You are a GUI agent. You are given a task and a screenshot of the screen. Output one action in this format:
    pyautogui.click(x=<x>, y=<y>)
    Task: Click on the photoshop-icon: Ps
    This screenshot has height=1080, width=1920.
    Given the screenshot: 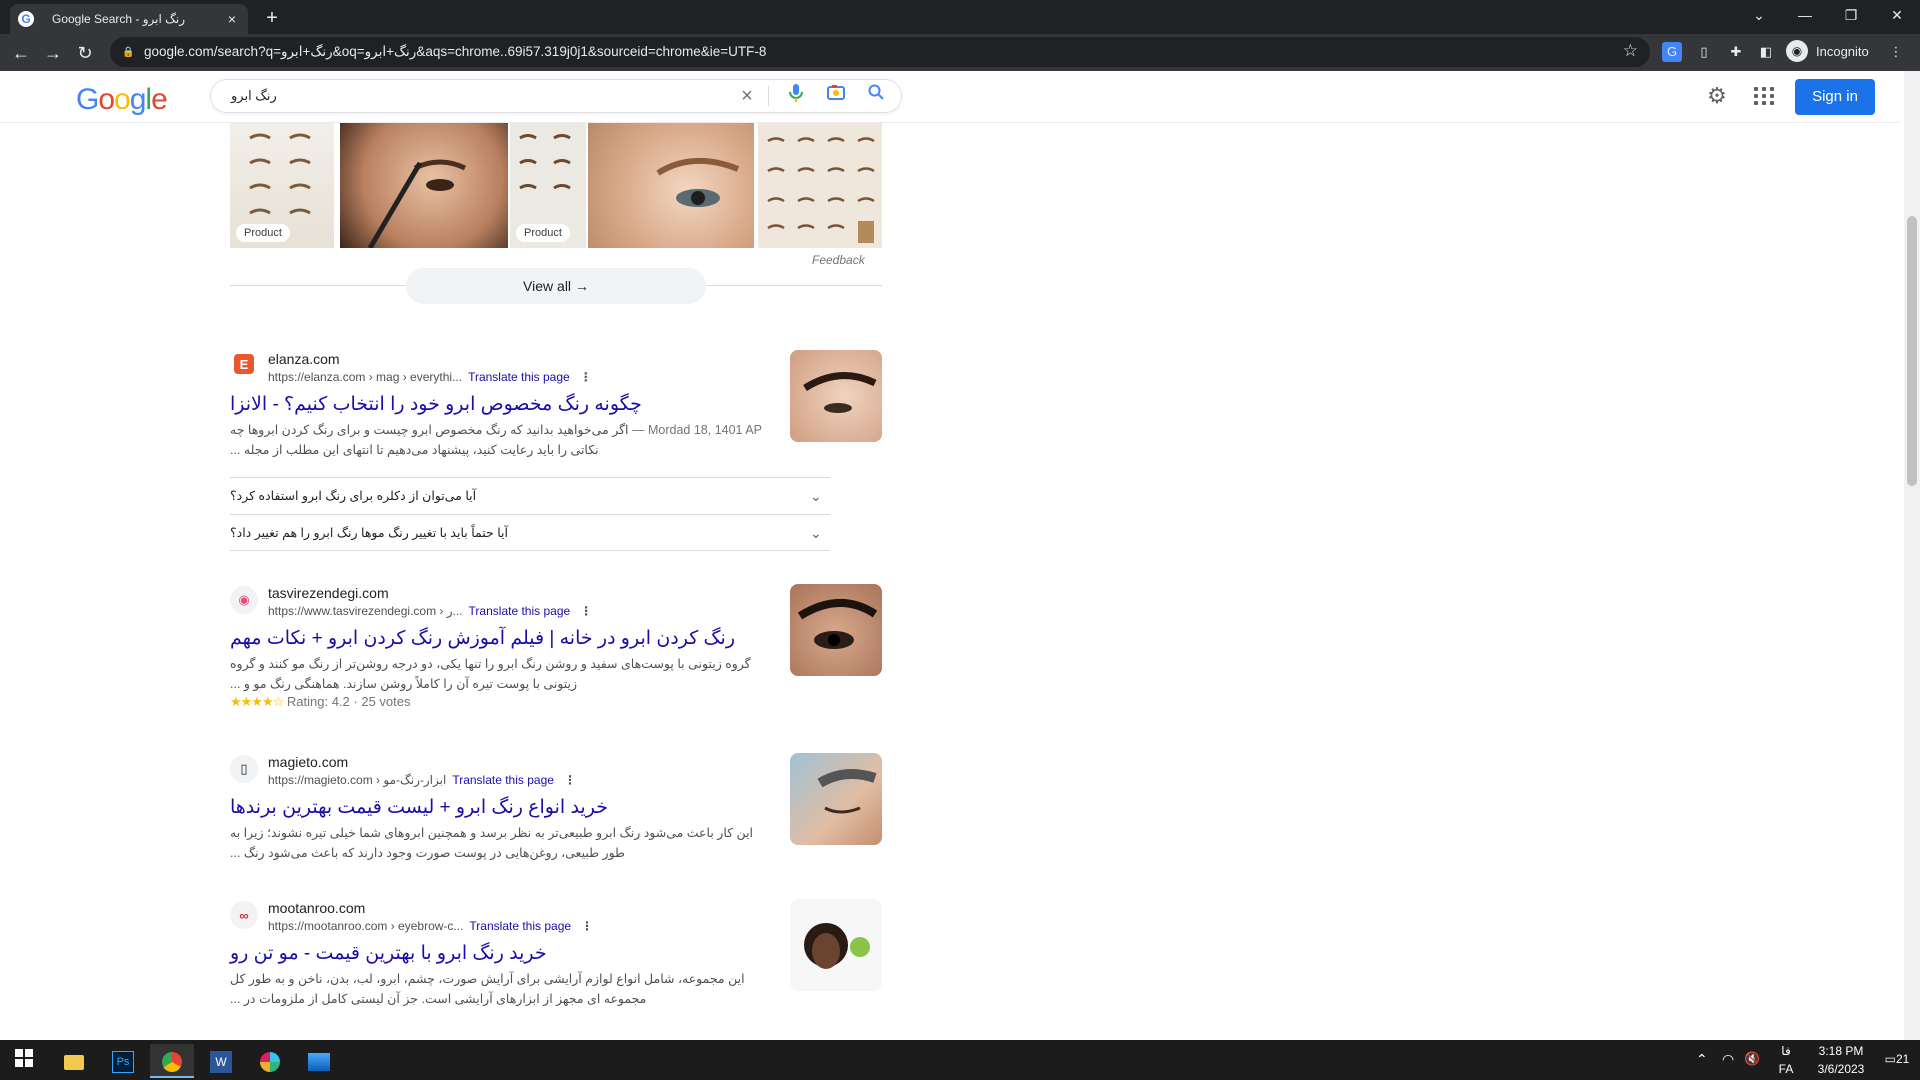 What is the action you would take?
    pyautogui.click(x=123, y=1061)
    